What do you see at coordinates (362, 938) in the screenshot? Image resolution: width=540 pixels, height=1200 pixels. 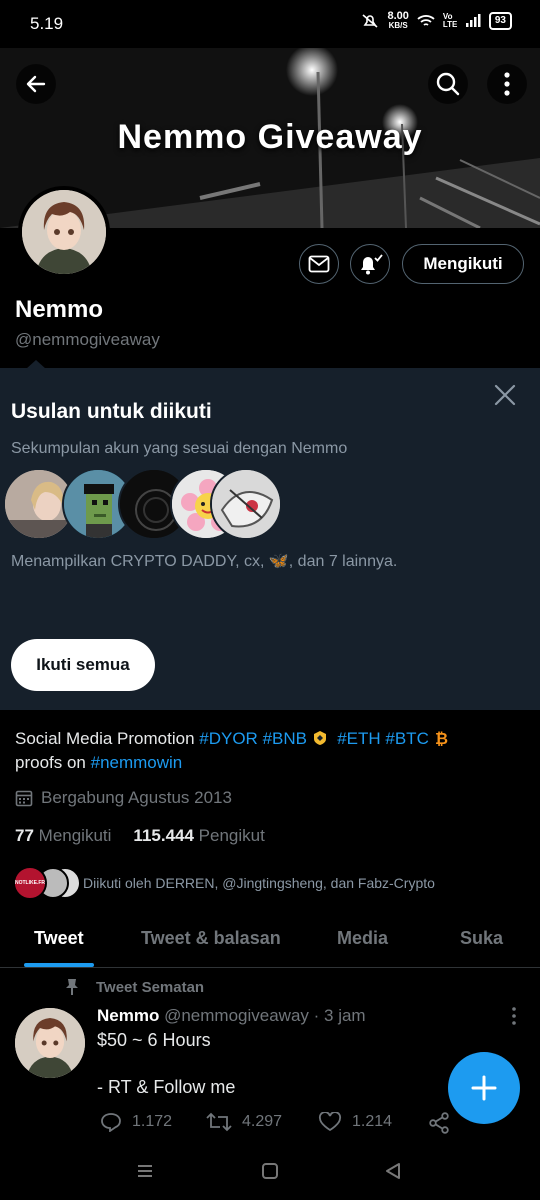 I see `tab-media: Media` at bounding box center [362, 938].